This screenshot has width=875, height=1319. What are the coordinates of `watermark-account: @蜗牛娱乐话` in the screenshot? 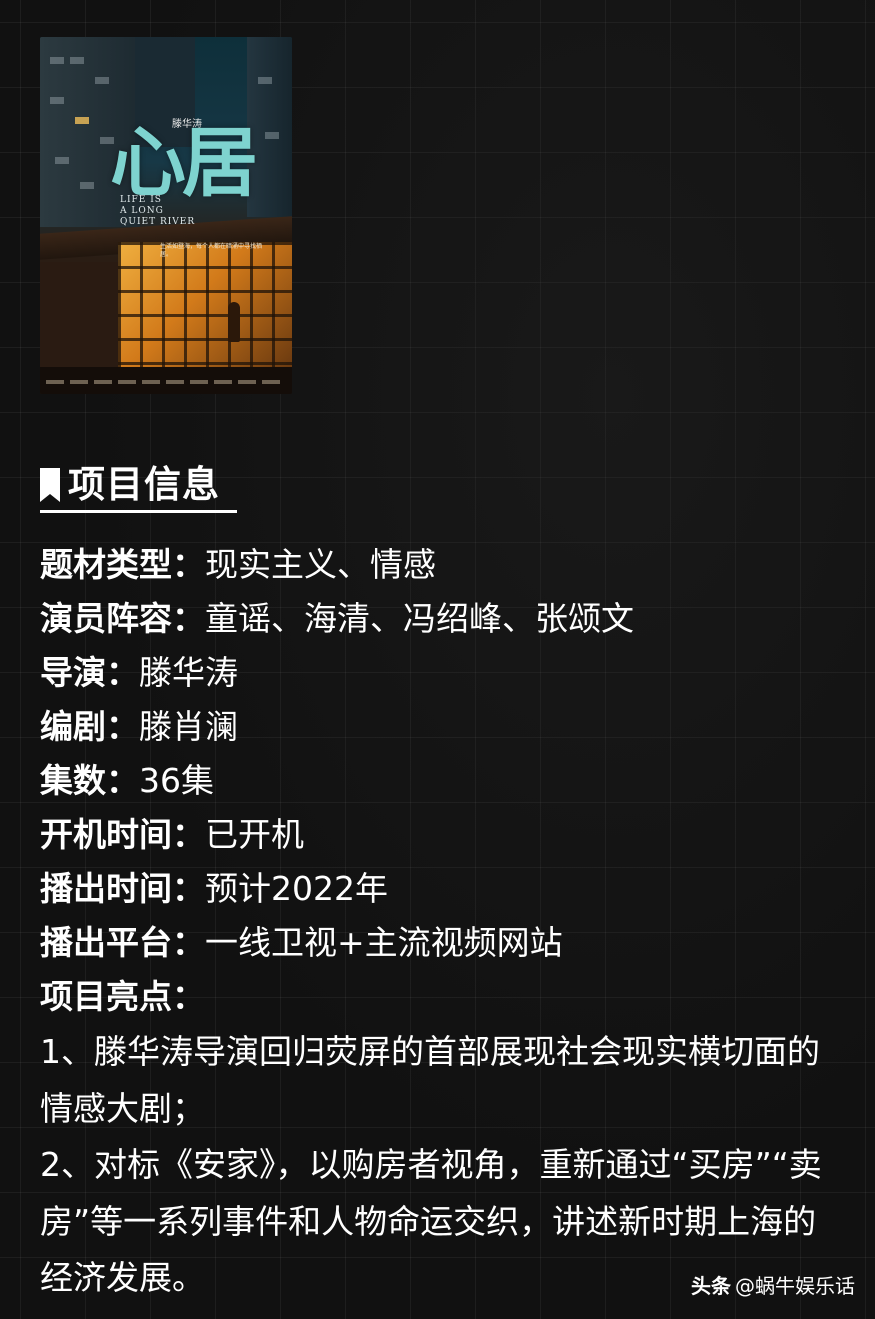 It's located at (795, 1286).